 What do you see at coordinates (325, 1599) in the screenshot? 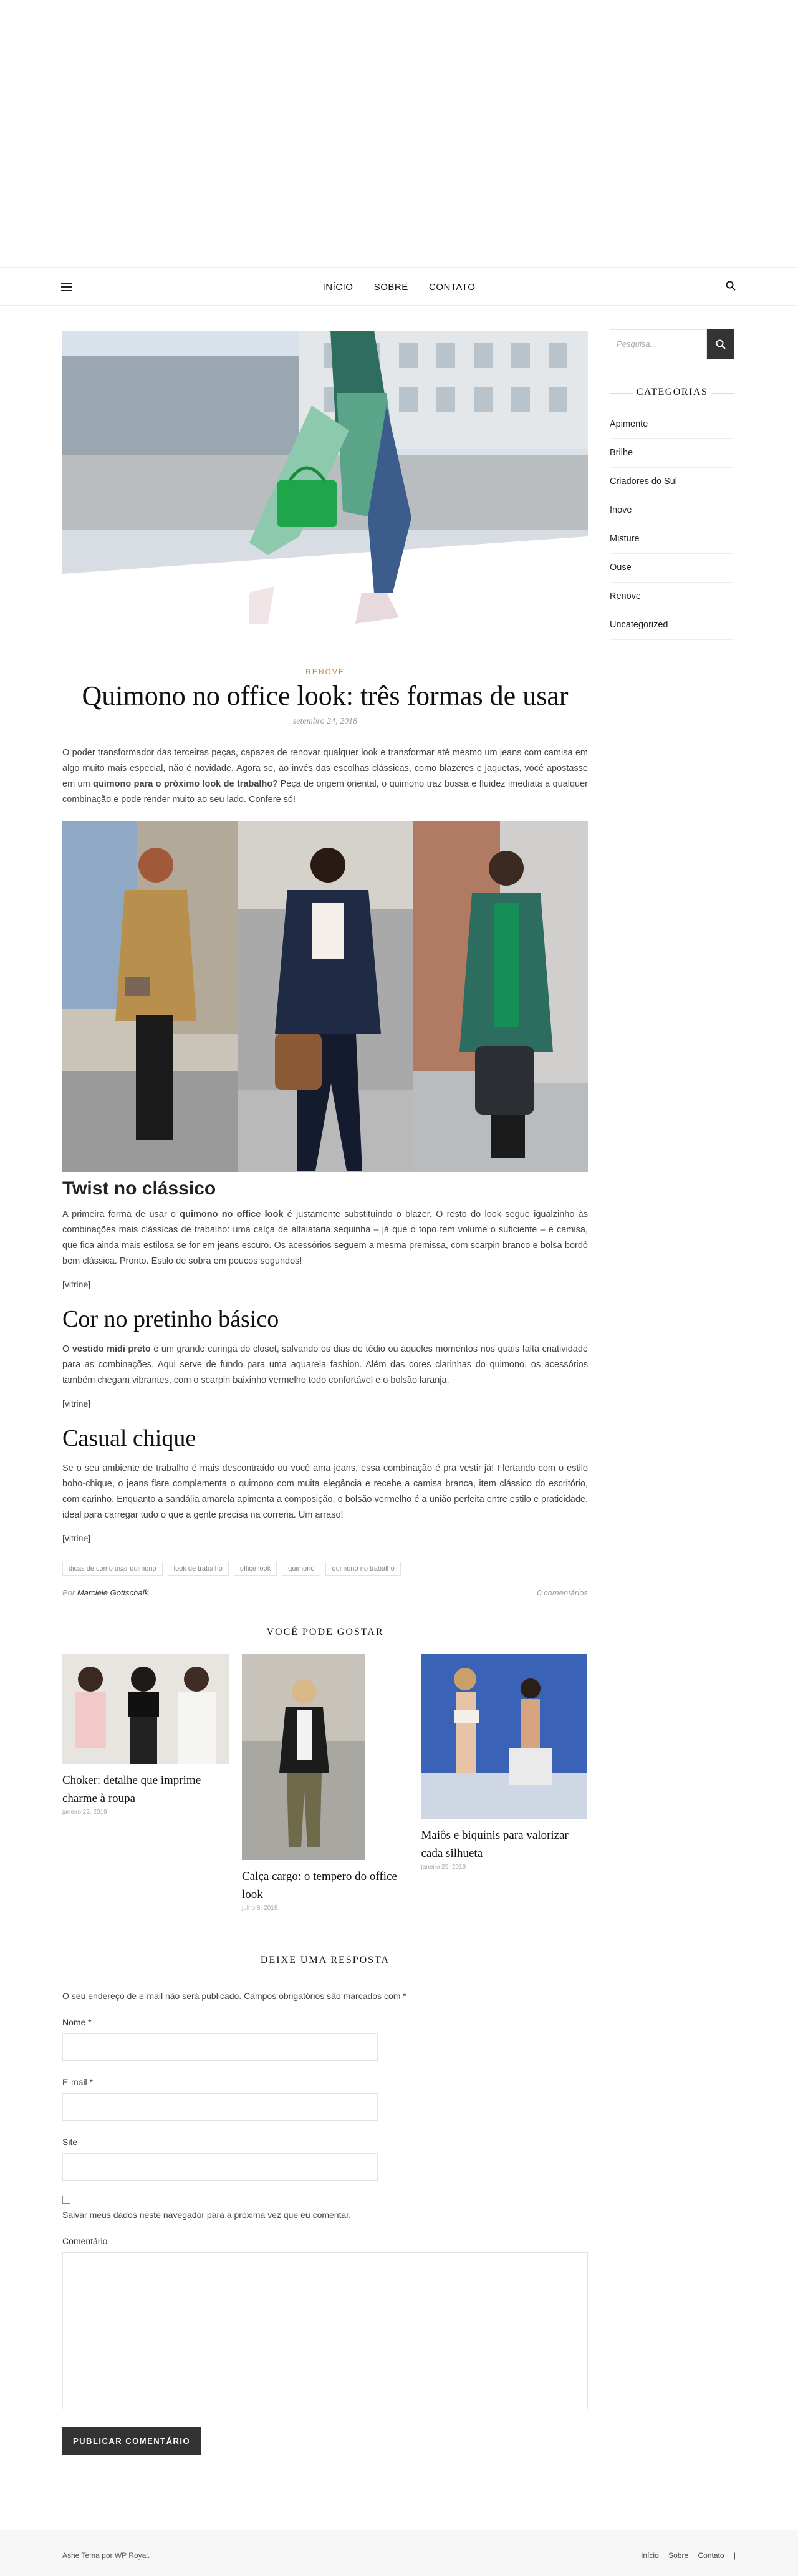
I see `post-meta-row: Por Marciele Gottschalk 0 comentários` at bounding box center [325, 1599].